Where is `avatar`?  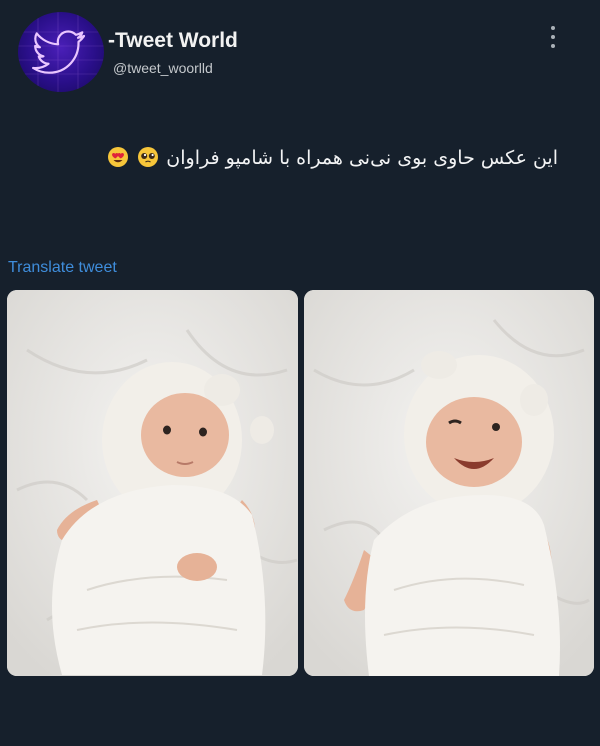
avatar is located at coordinates (61, 52).